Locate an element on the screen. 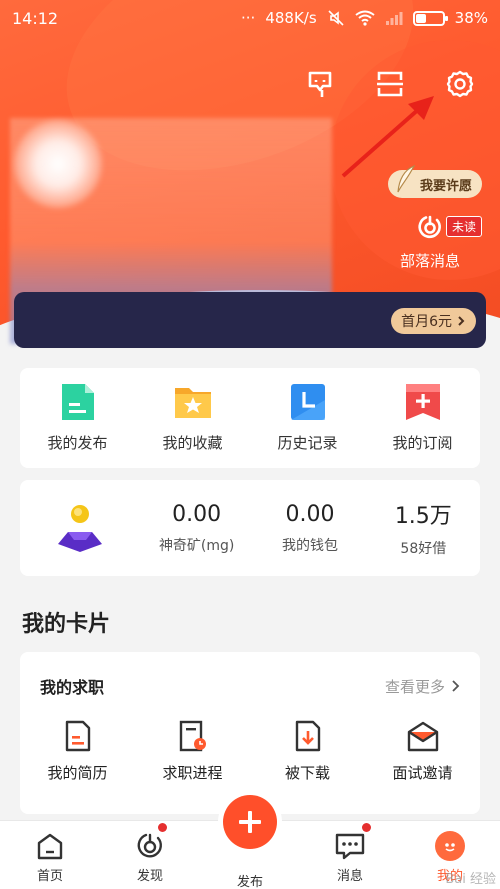 The height and width of the screenshot is (889, 500). wifi-icon is located at coordinates (365, 18).